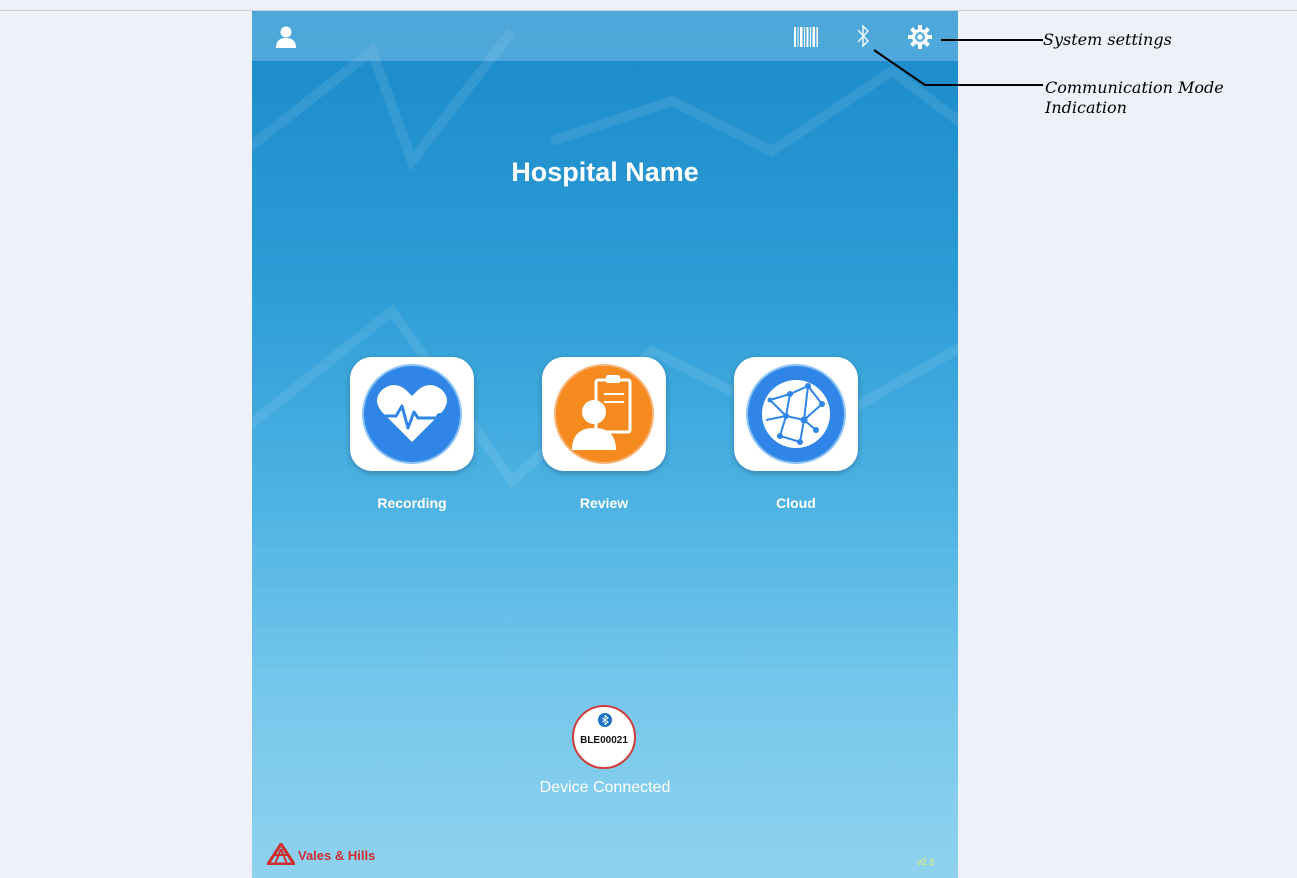  Describe the element at coordinates (1086, 107) in the screenshot. I see `annotation-communication-line2: Indication` at that location.